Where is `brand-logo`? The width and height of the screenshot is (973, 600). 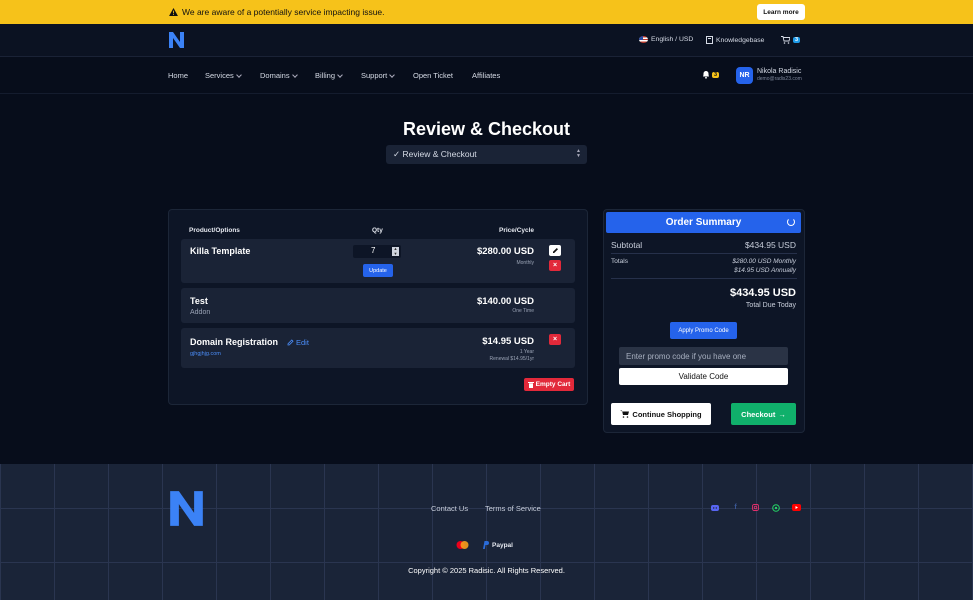 brand-logo is located at coordinates (176, 40).